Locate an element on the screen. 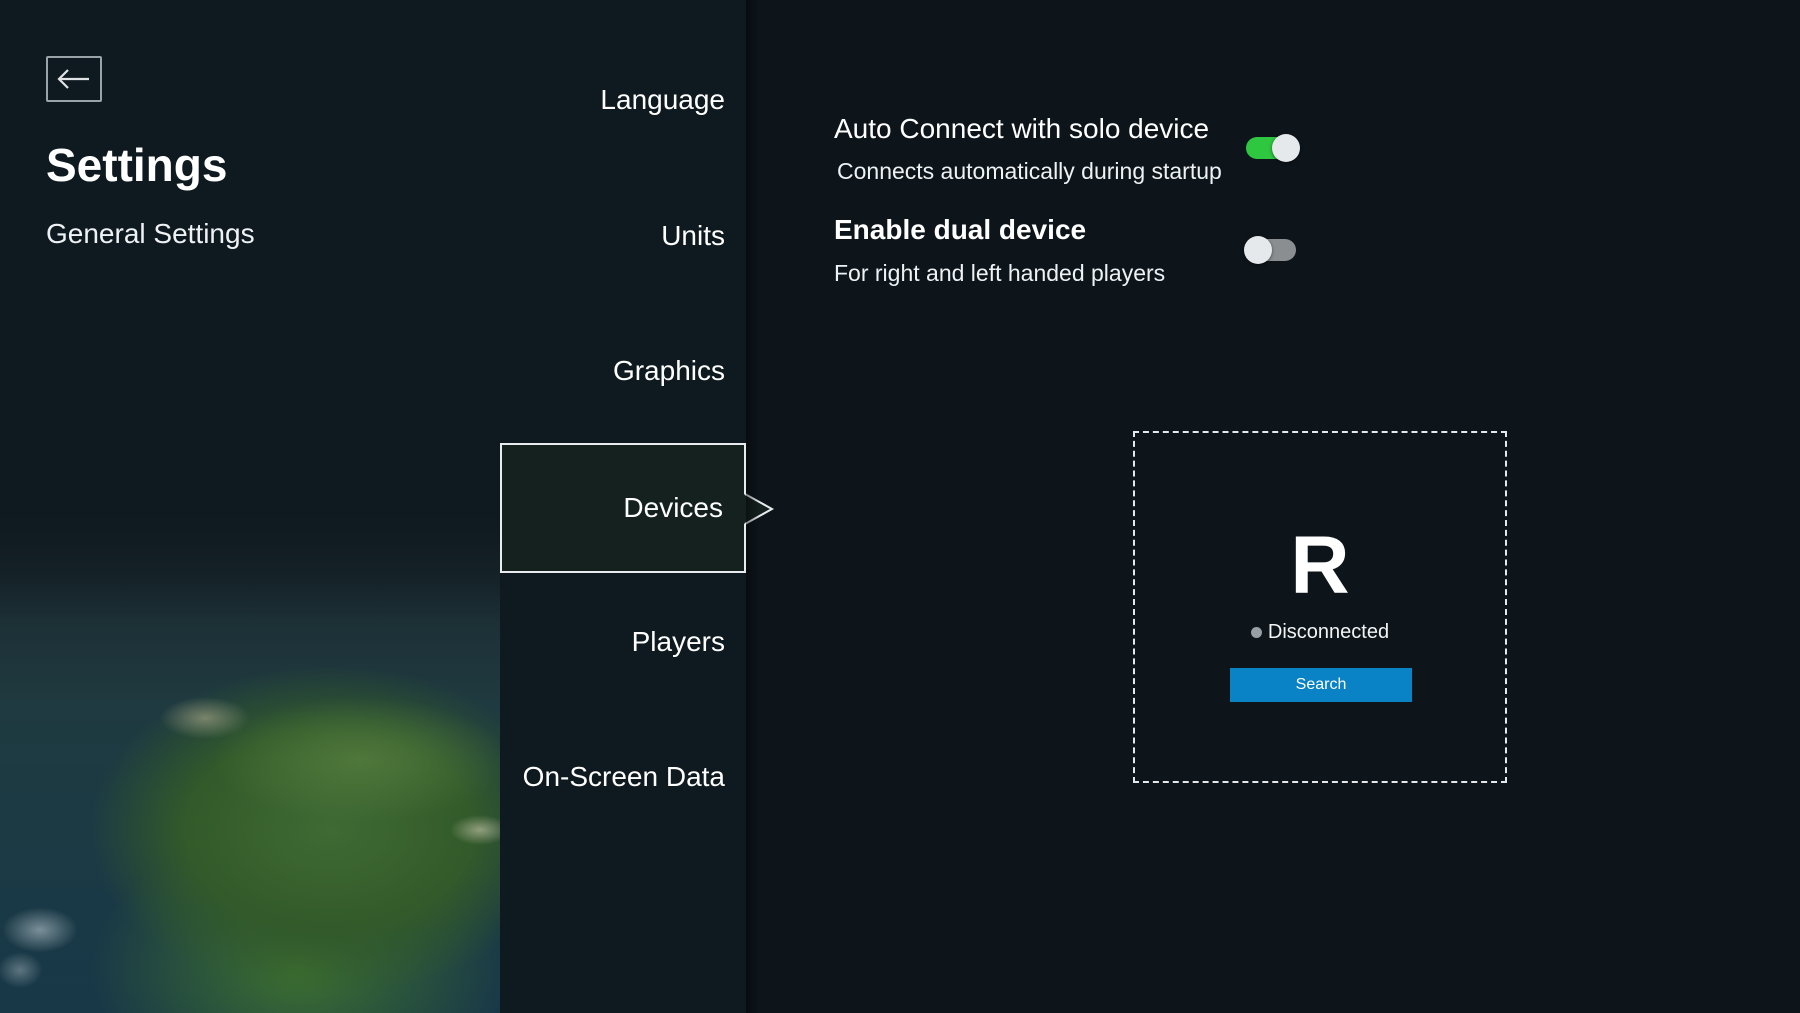 This screenshot has height=1013, width=1800. dual-device-description: For right and left handed players is located at coordinates (1000, 273).